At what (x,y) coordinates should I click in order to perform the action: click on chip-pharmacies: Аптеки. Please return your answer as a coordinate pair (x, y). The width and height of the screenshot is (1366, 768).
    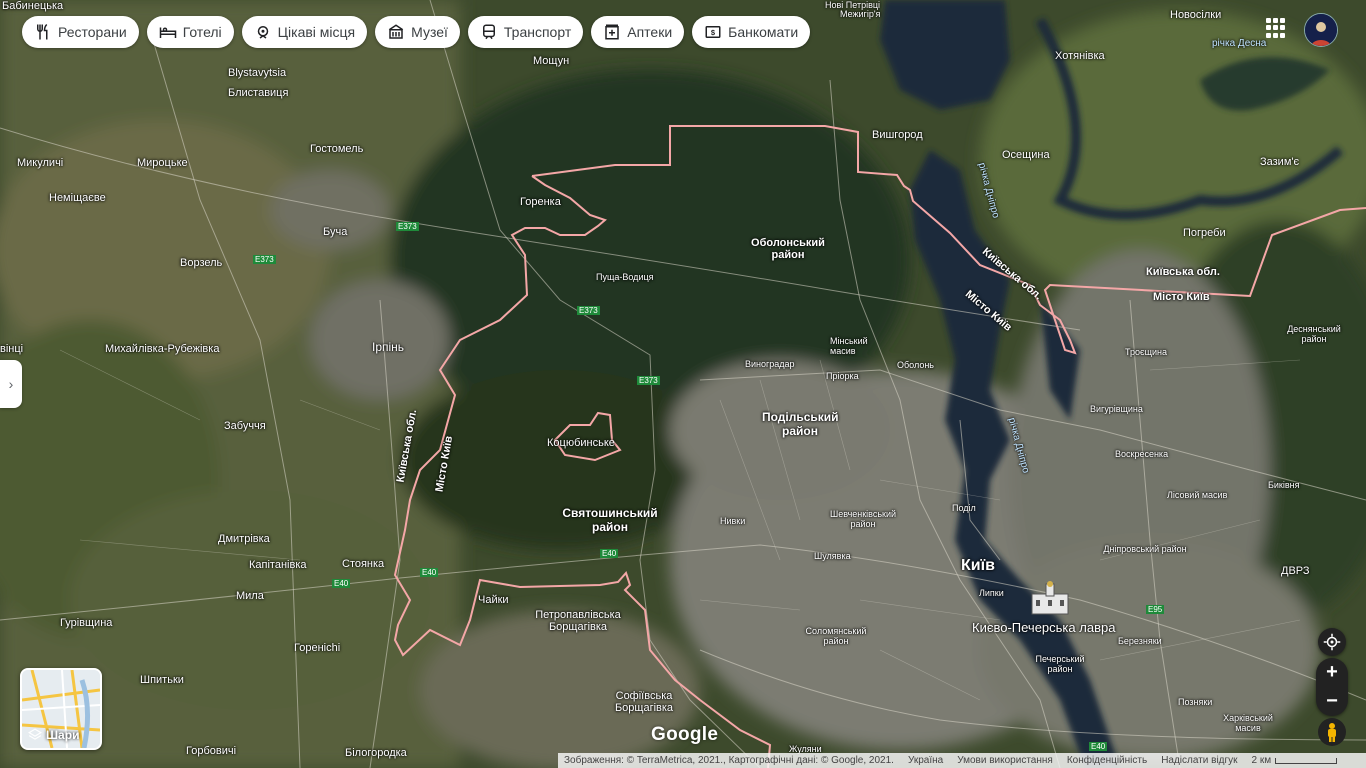
    Looking at the image, I should click on (638, 32).